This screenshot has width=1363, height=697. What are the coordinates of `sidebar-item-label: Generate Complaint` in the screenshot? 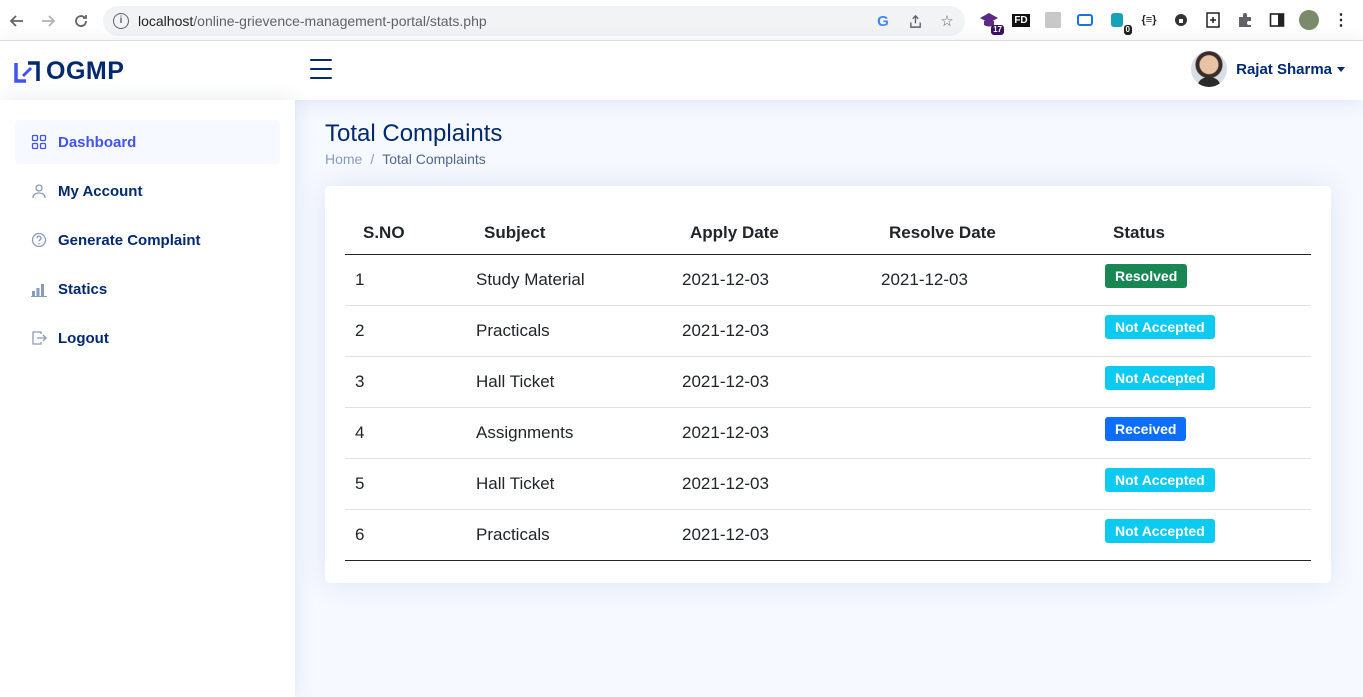 It's located at (129, 240).